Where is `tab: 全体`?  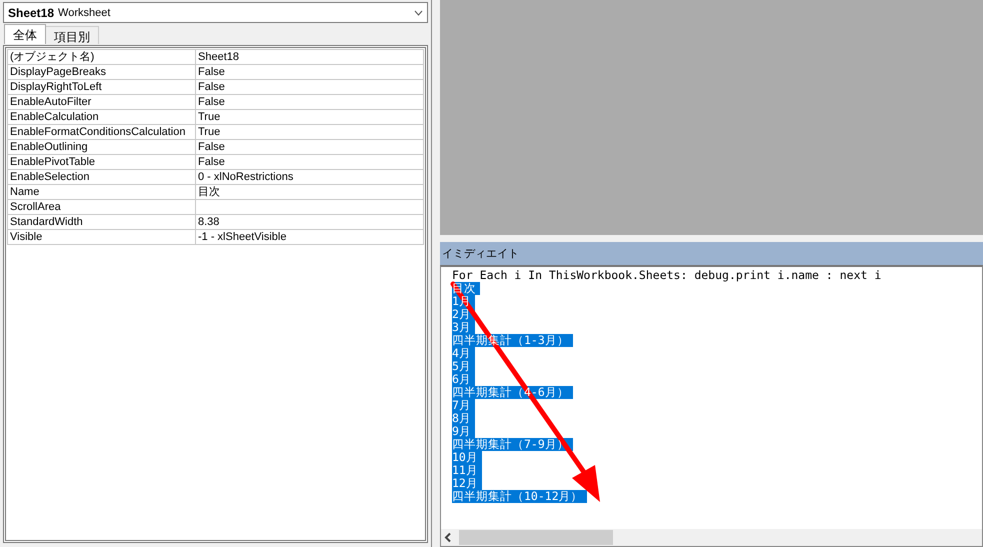 tab: 全体 is located at coordinates (25, 34).